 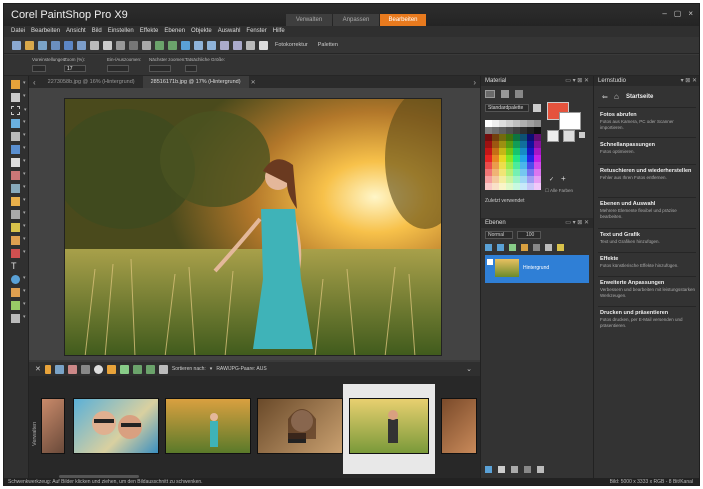 I want to click on menu-einstellen: Einstellen, so click(x=121, y=31).